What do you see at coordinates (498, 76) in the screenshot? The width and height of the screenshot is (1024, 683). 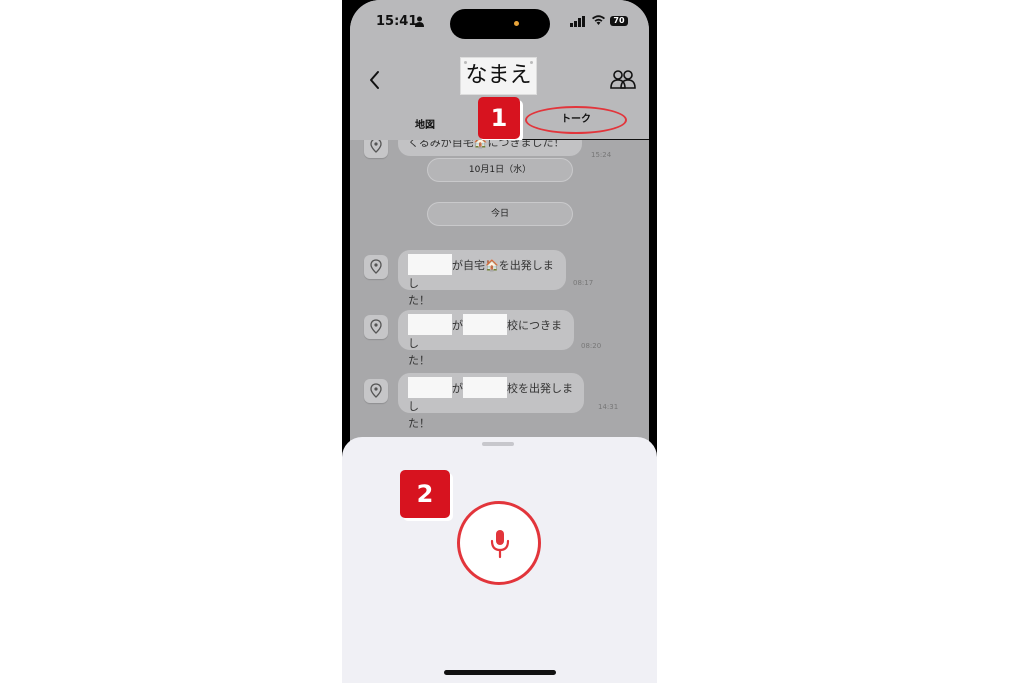 I see `page-title: なまえ` at bounding box center [498, 76].